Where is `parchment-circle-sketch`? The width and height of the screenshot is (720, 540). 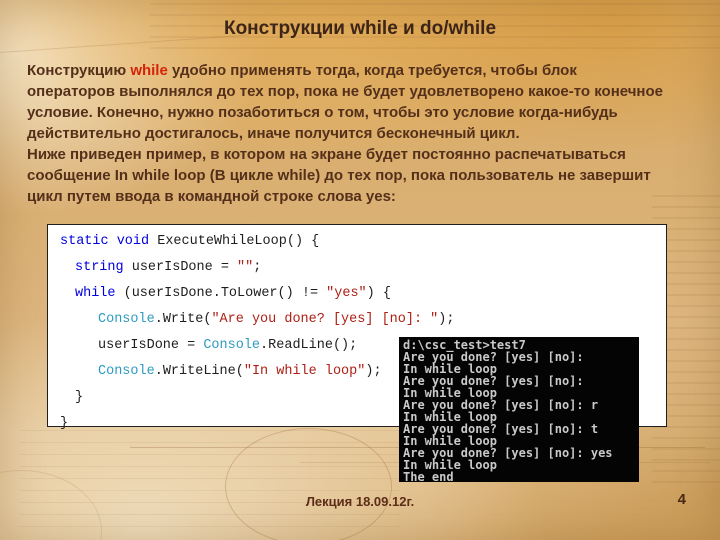 parchment-circle-sketch is located at coordinates (308, 484).